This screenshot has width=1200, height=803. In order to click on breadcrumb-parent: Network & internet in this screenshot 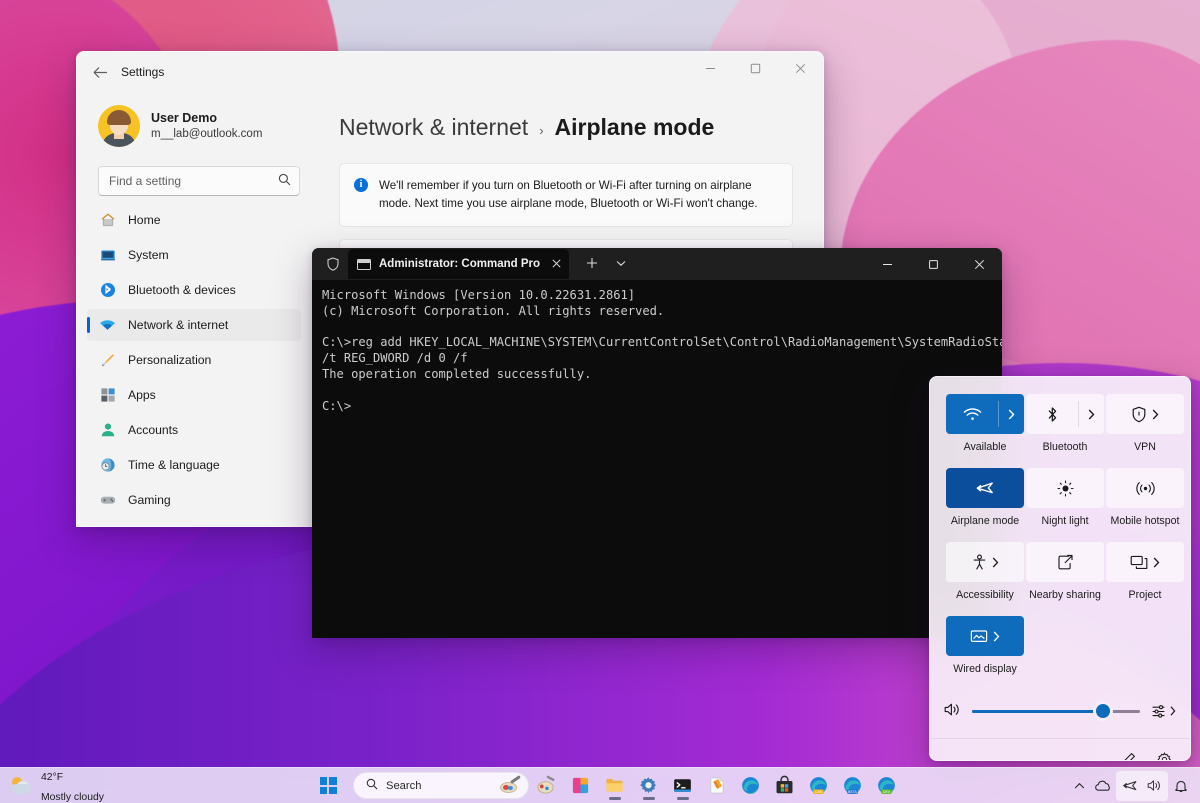, I will do `click(433, 127)`.